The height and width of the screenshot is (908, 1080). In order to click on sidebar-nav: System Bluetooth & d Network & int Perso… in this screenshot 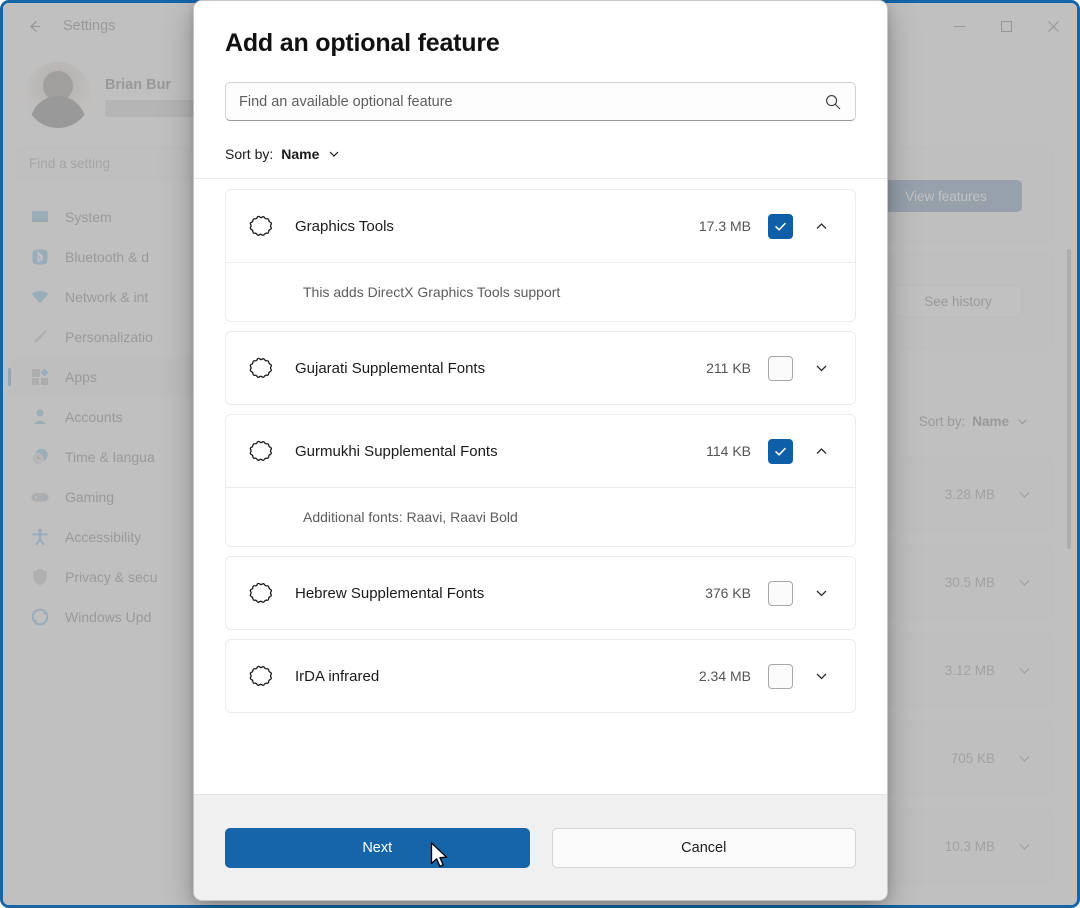, I will do `click(103, 417)`.